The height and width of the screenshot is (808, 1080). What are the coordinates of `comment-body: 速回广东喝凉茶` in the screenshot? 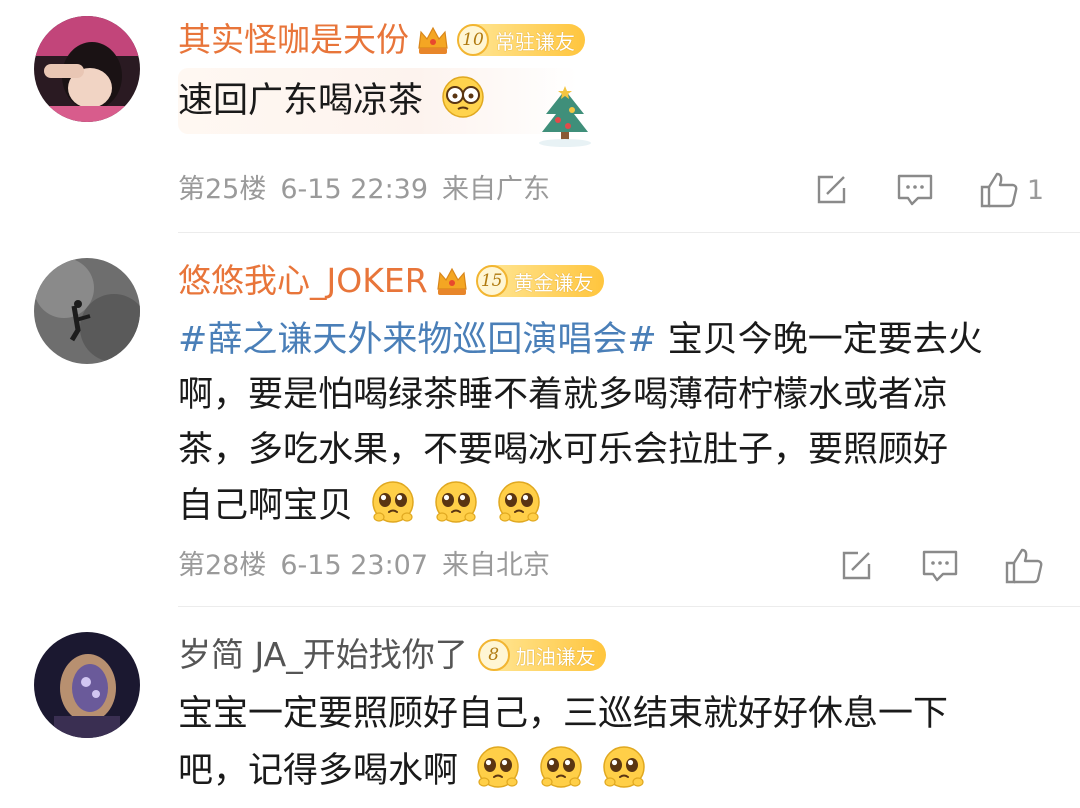 It's located at (301, 101).